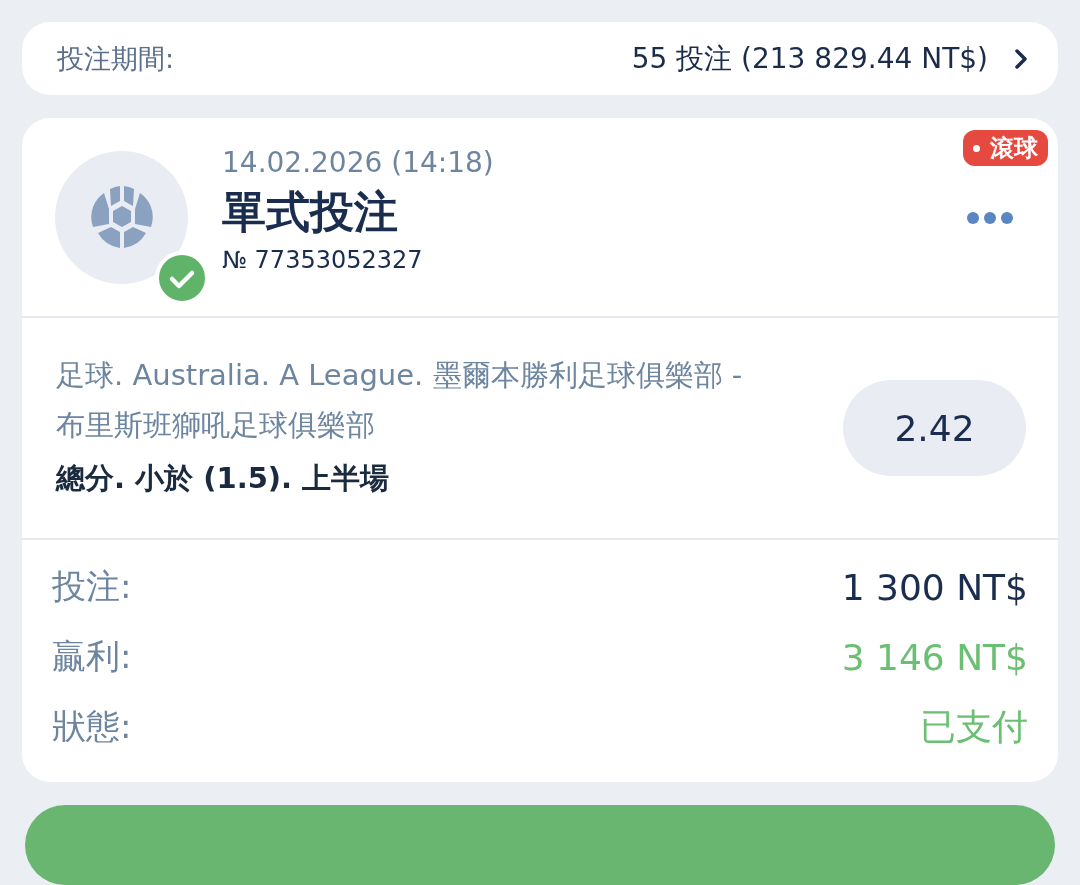  I want to click on chevron-icon, so click(1021, 58).